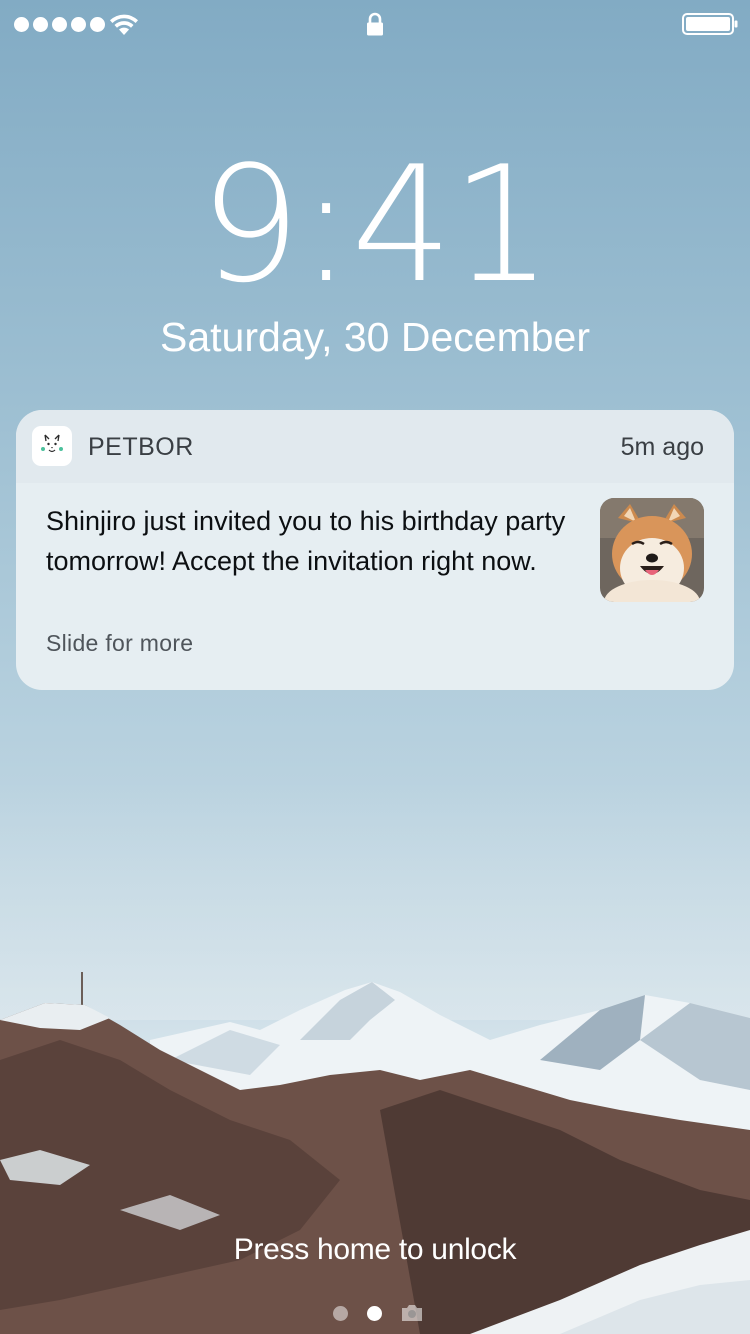 This screenshot has width=750, height=1334. I want to click on press-home-to-unlock-hint: Press home to unlock, so click(375, 1249).